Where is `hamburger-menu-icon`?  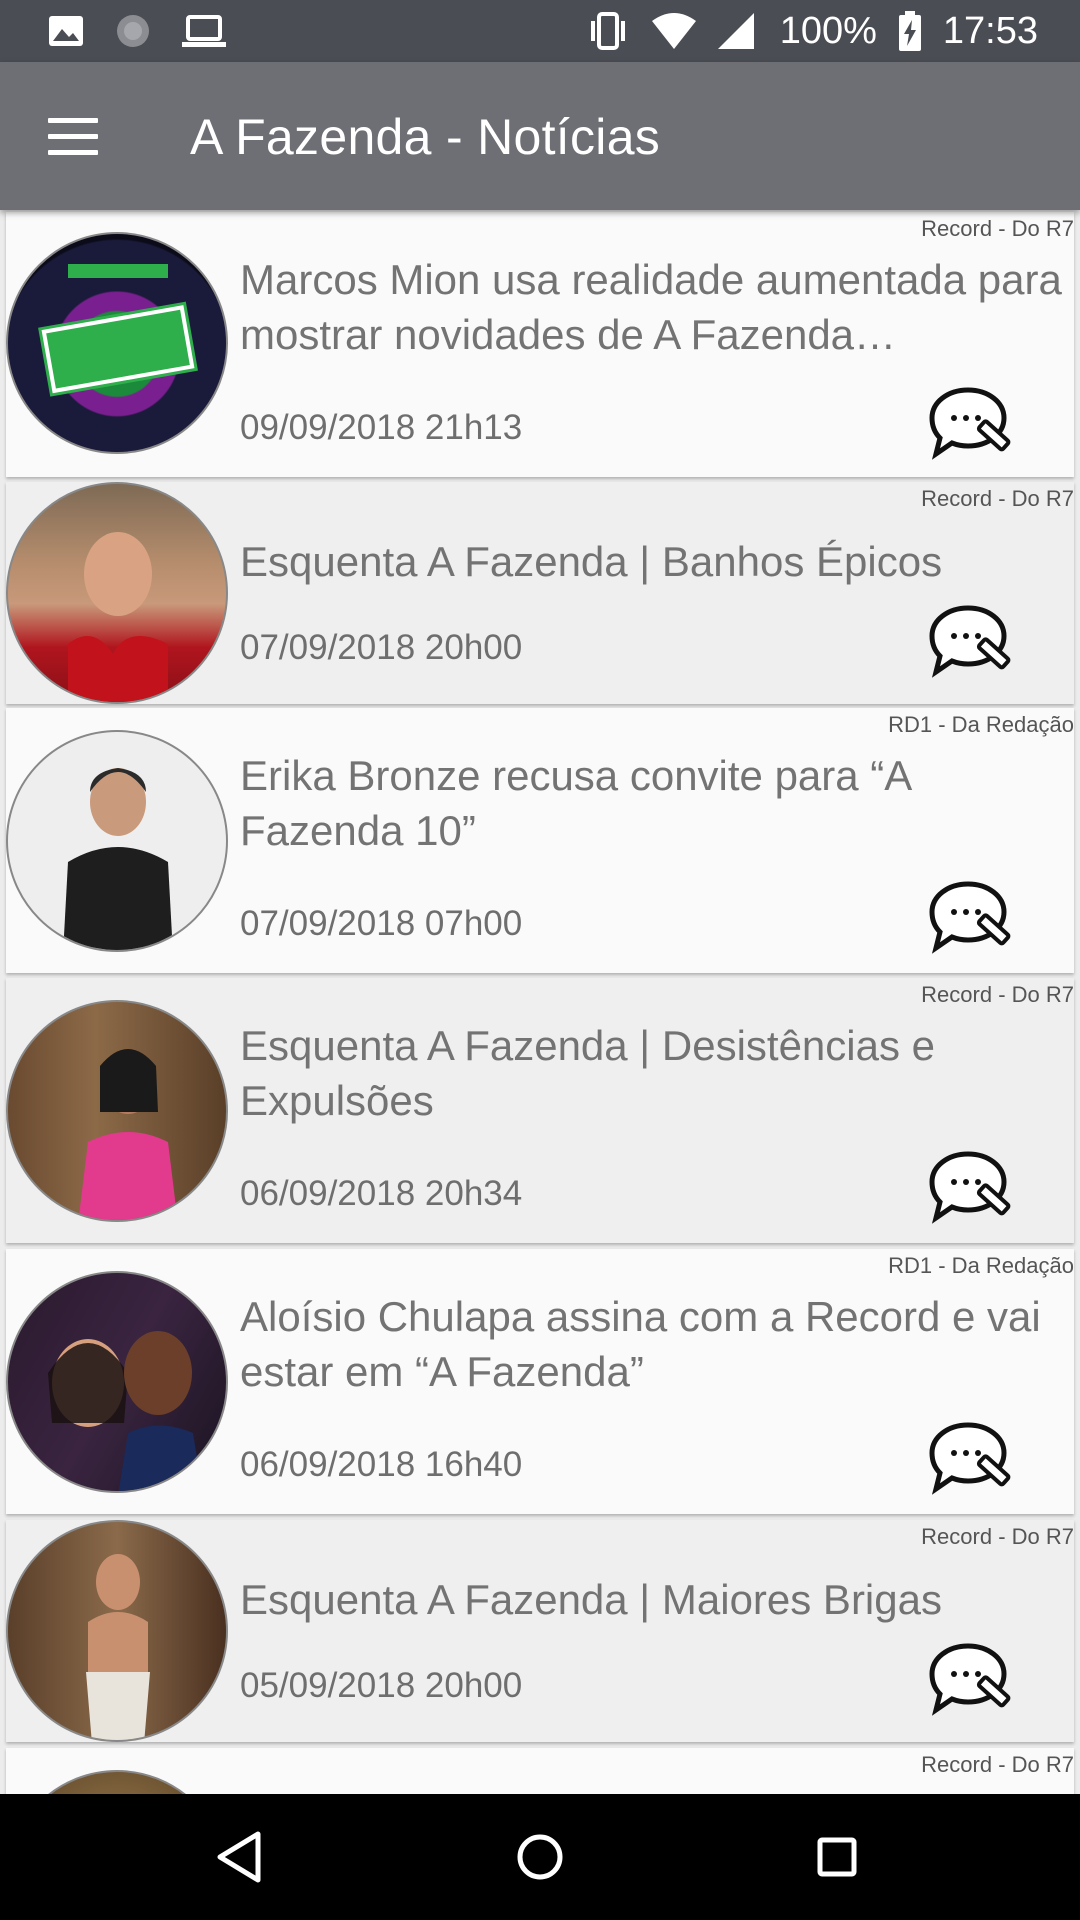 hamburger-menu-icon is located at coordinates (72, 136).